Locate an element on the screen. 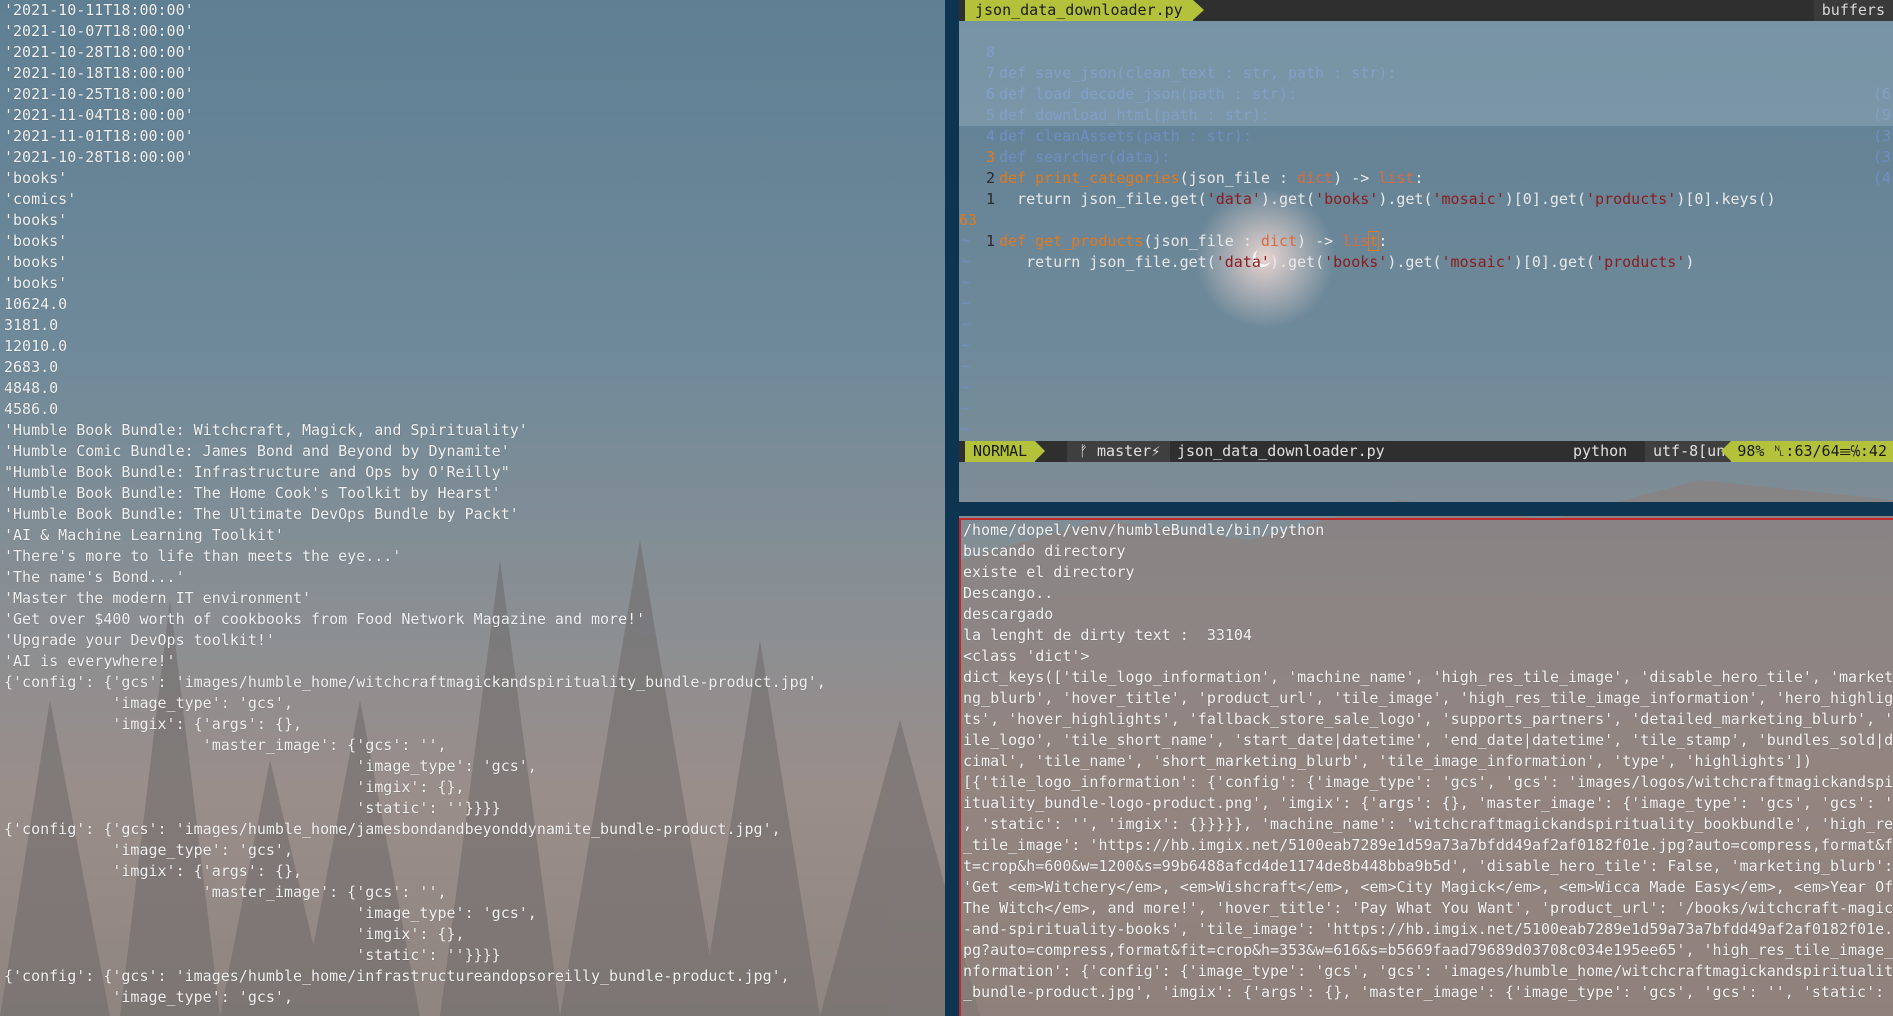 The width and height of the screenshot is (1893, 1016). git-branch: ᚠ master⚡ is located at coordinates (1119, 451).